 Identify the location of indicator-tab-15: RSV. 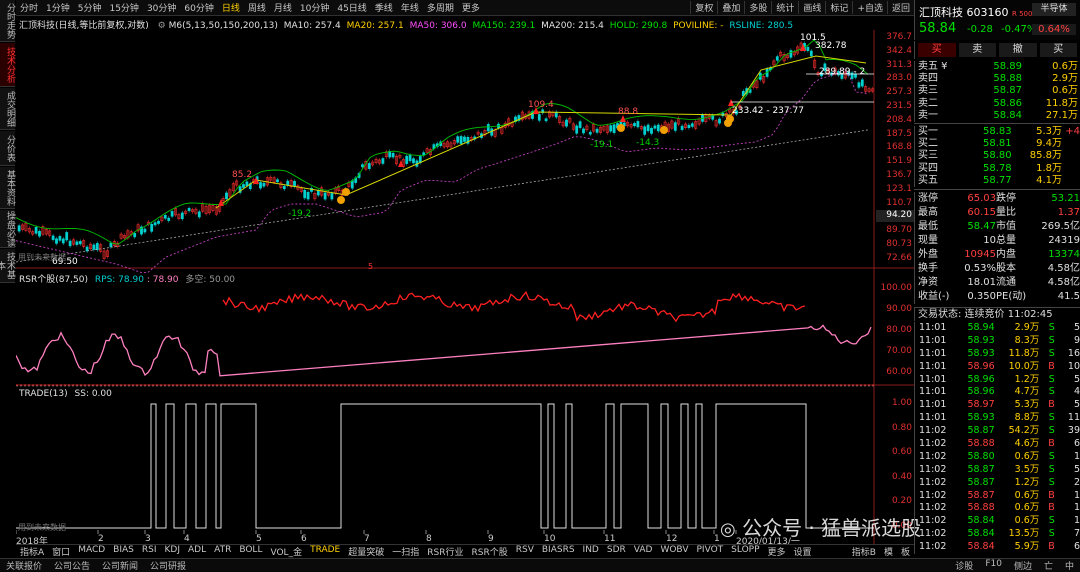
(525, 551).